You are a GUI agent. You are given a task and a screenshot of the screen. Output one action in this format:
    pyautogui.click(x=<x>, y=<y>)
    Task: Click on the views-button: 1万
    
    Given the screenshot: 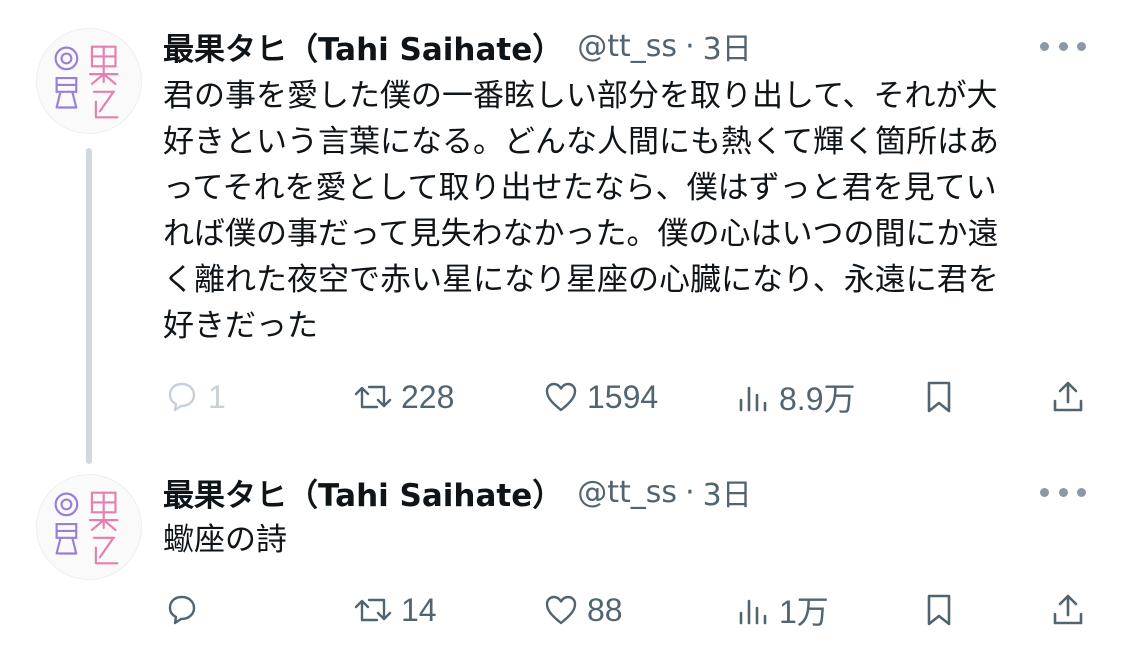 What is the action you would take?
    pyautogui.click(x=782, y=610)
    